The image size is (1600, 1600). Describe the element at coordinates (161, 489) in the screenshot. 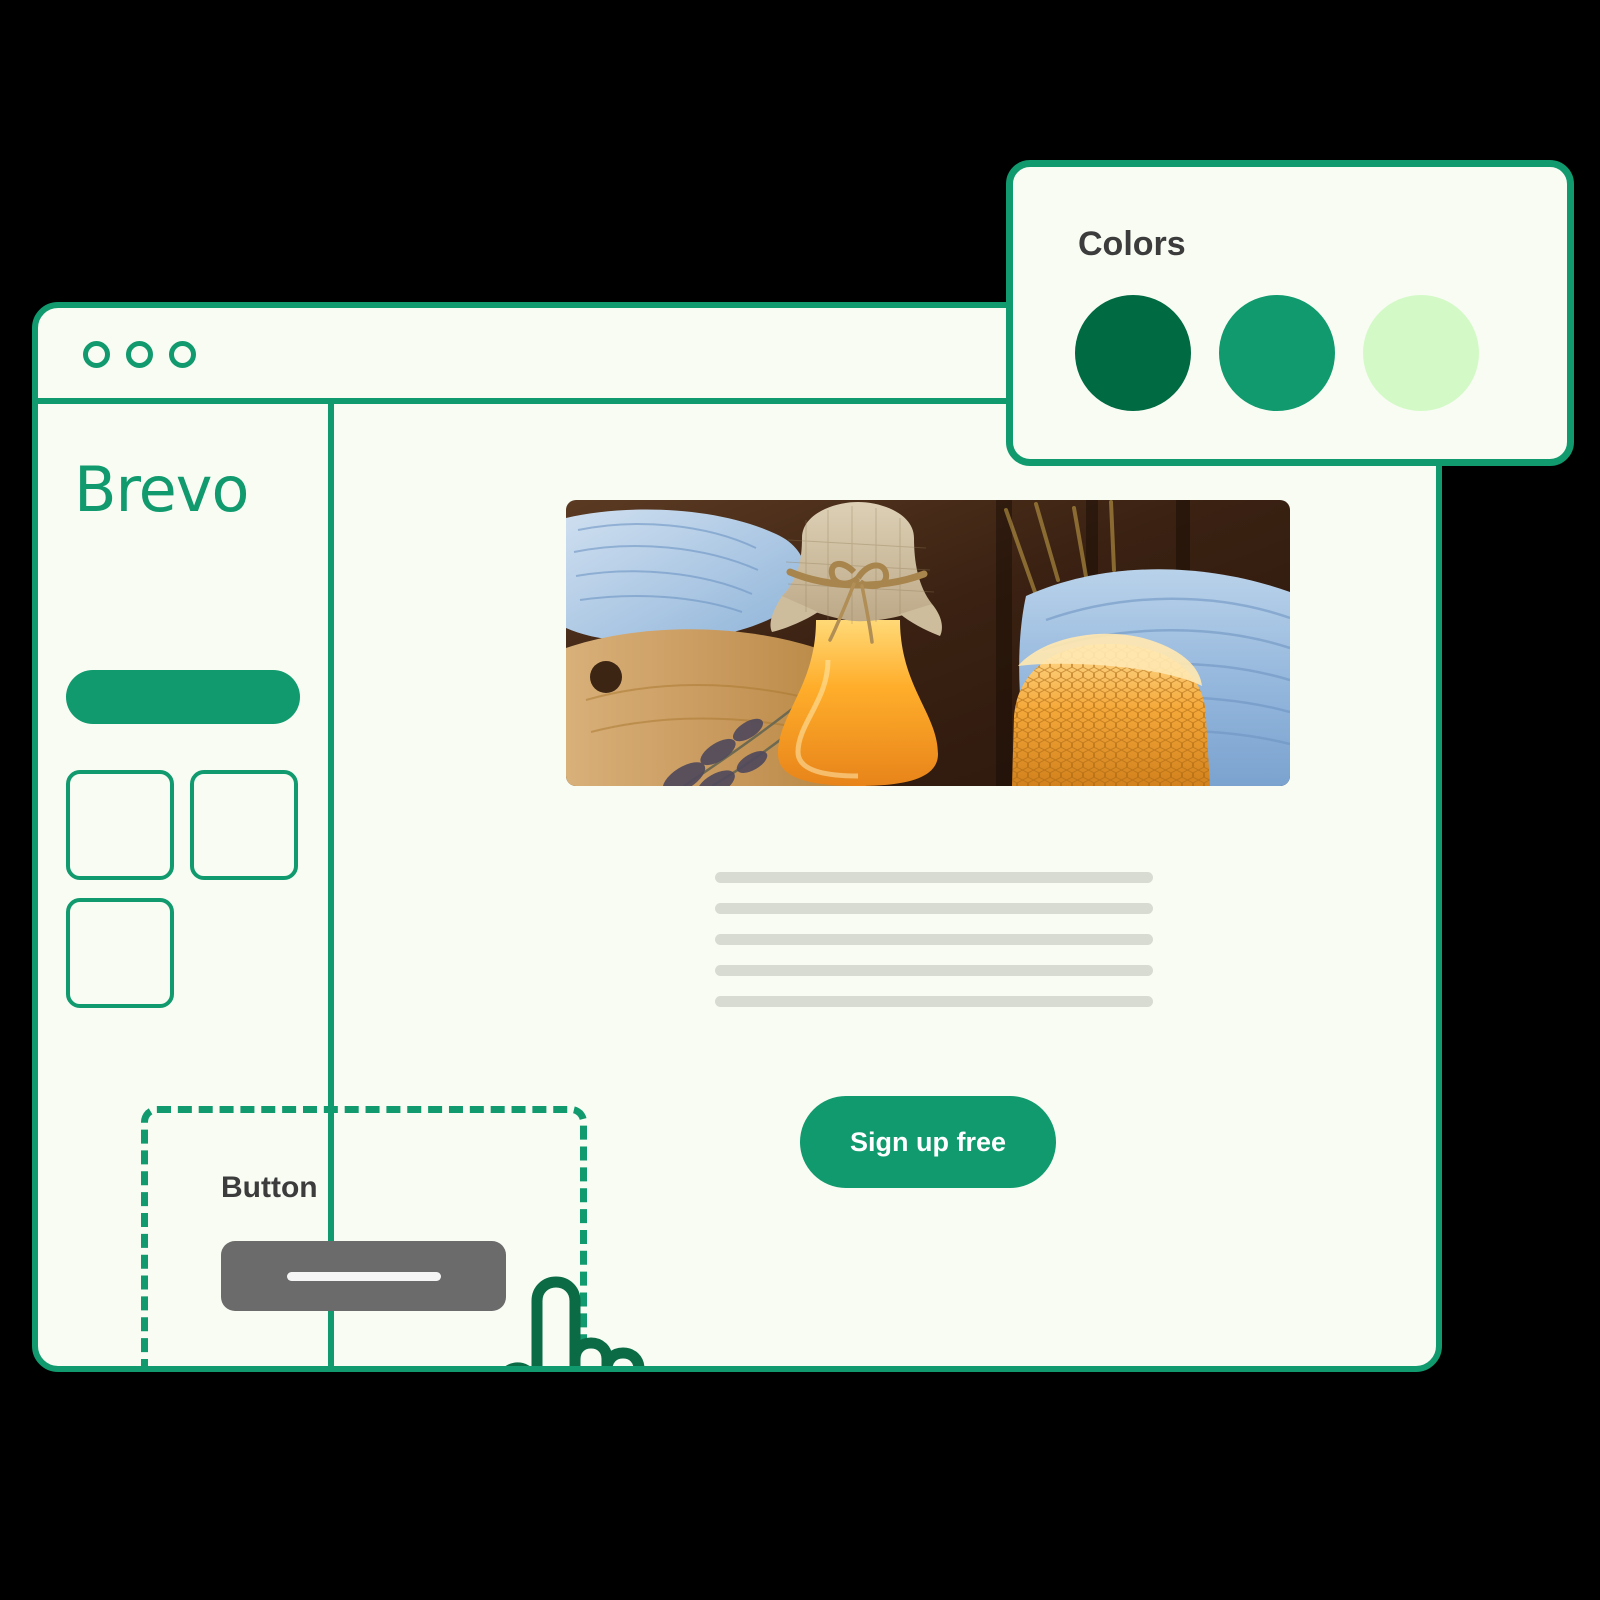

I see `brevo-logo: Brevo` at that location.